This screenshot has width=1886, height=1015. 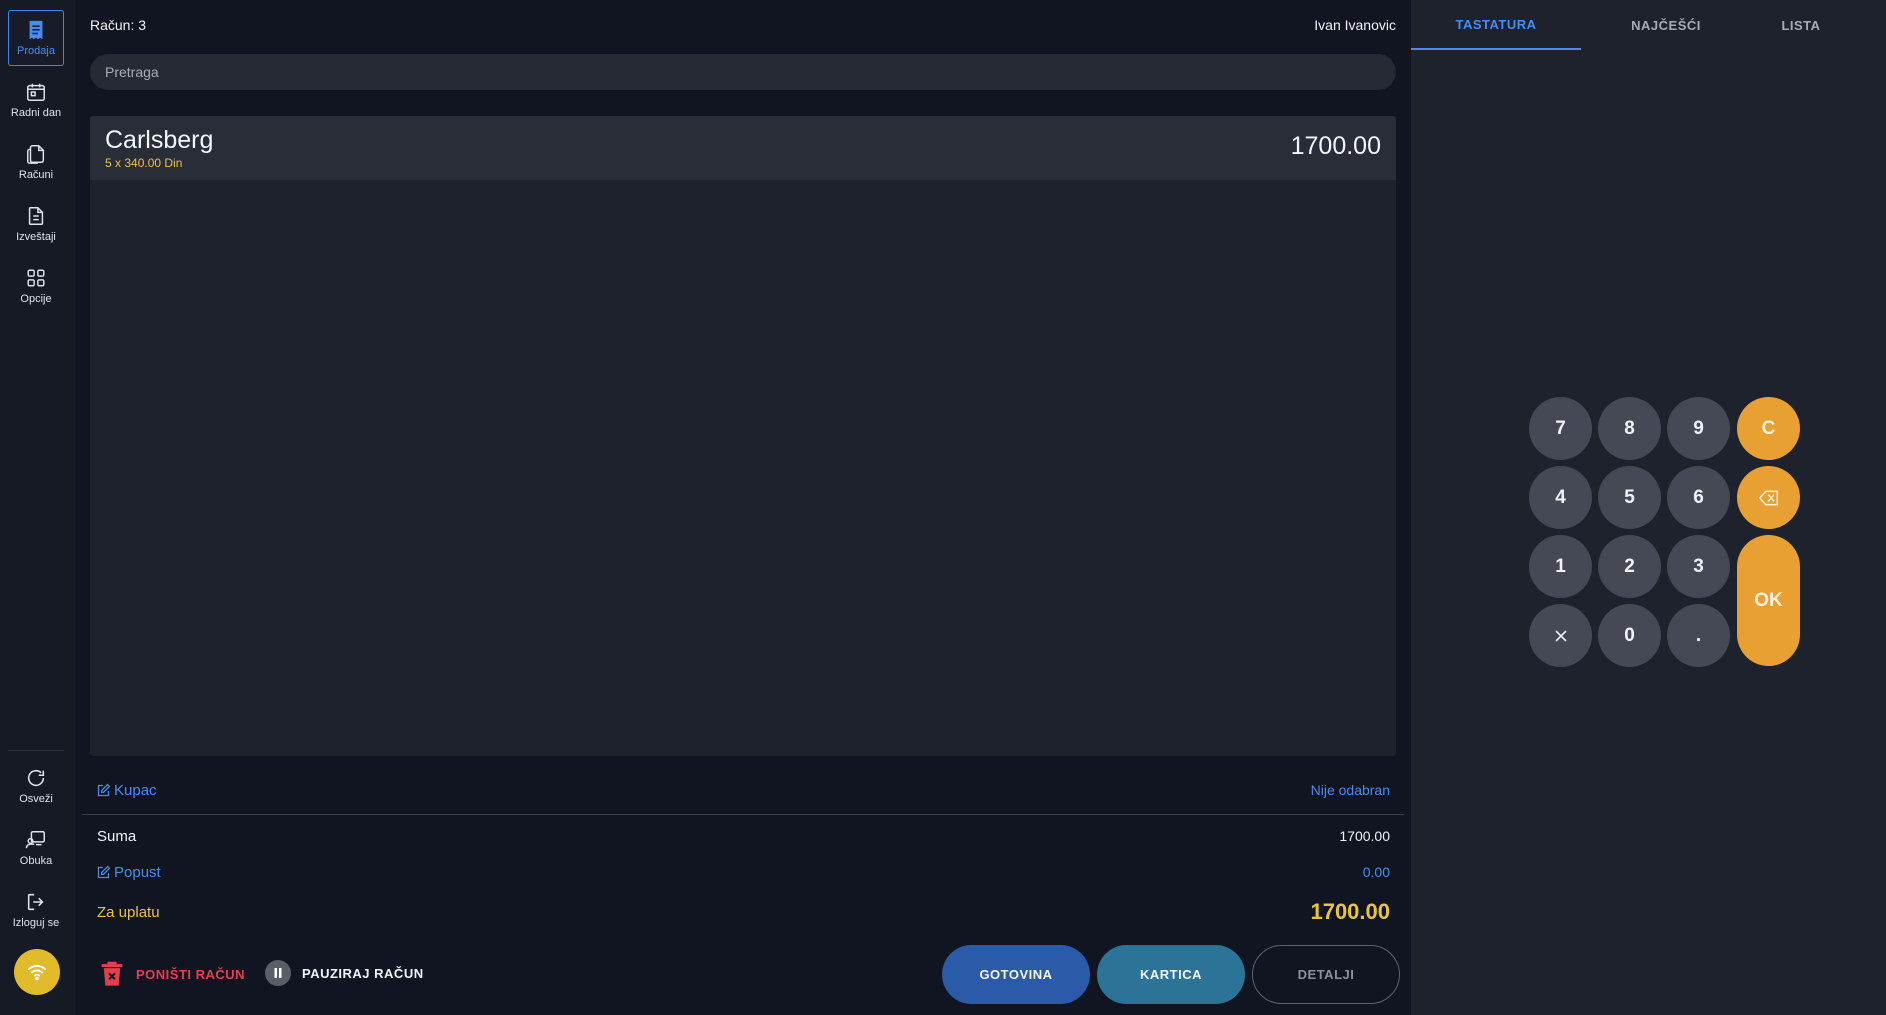 I want to click on details-button: DETALJI, so click(x=1326, y=974).